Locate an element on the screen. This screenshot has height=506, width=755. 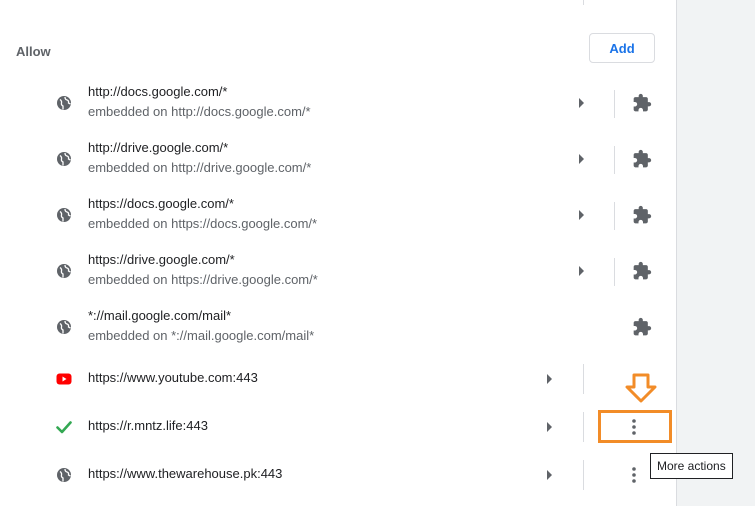
more-vert-icon is located at coordinates (634, 475).